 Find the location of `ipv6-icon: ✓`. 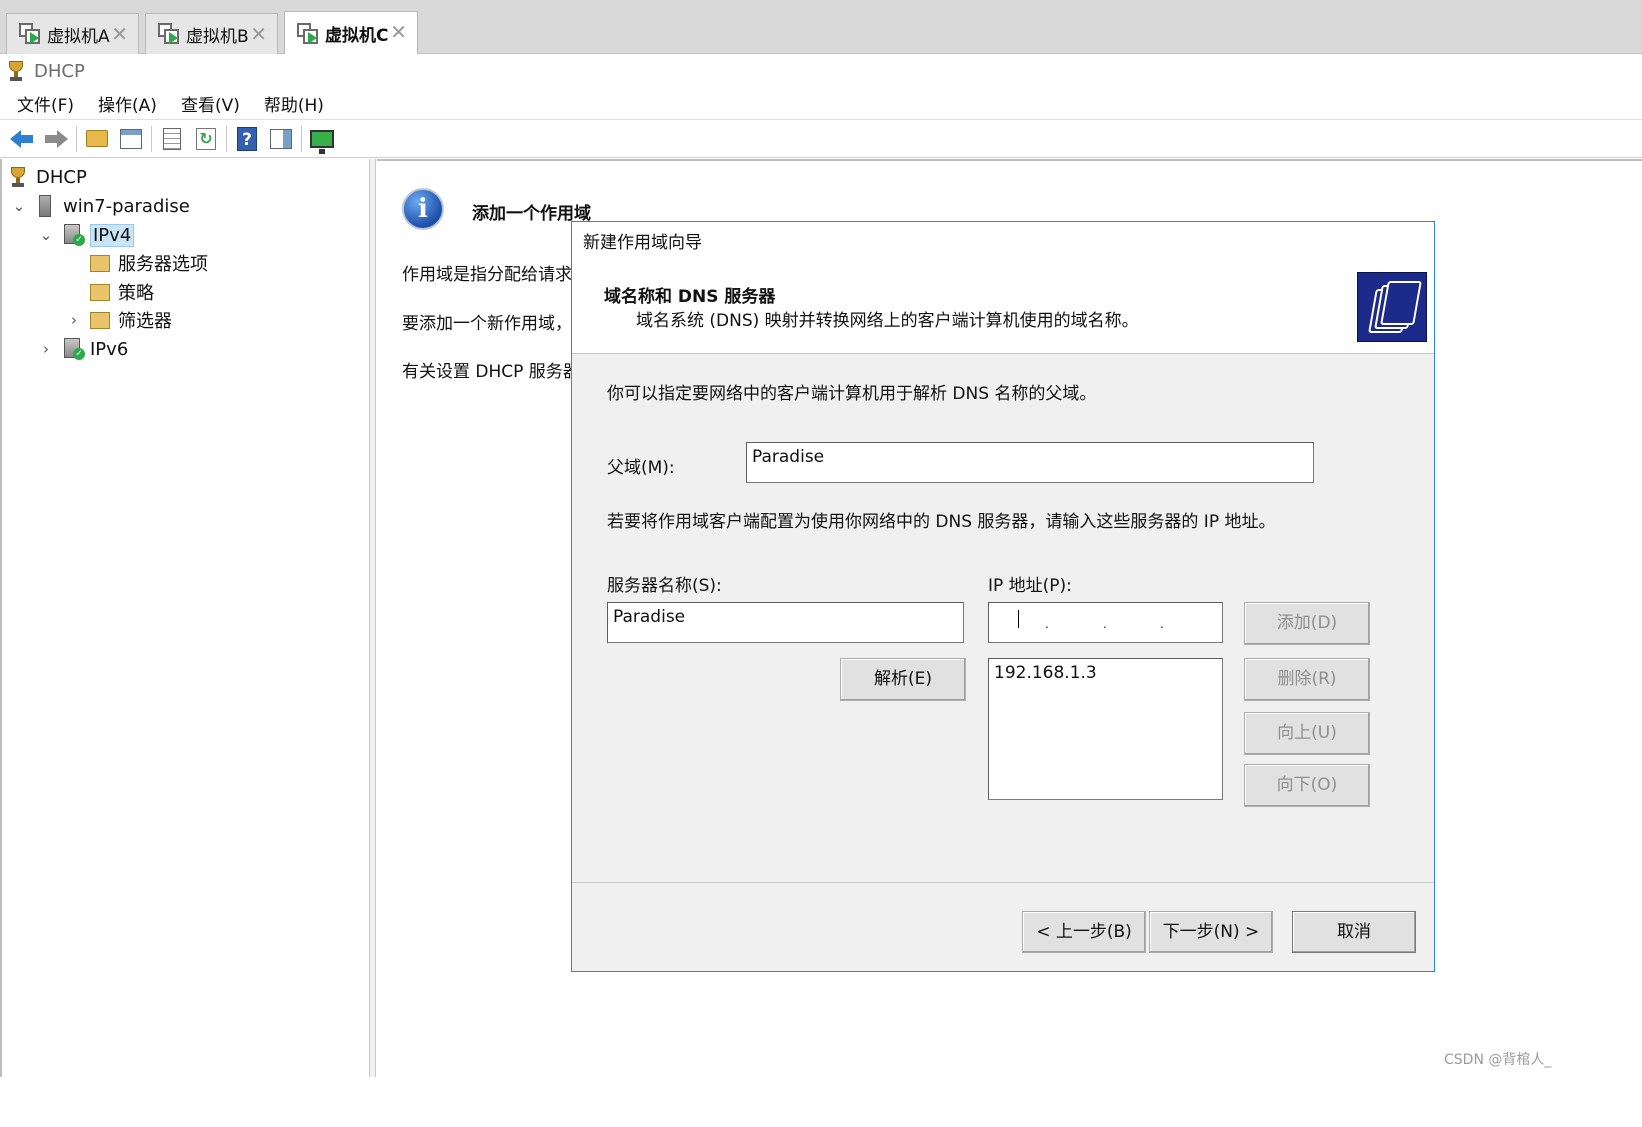

ipv6-icon: ✓ is located at coordinates (73, 349).